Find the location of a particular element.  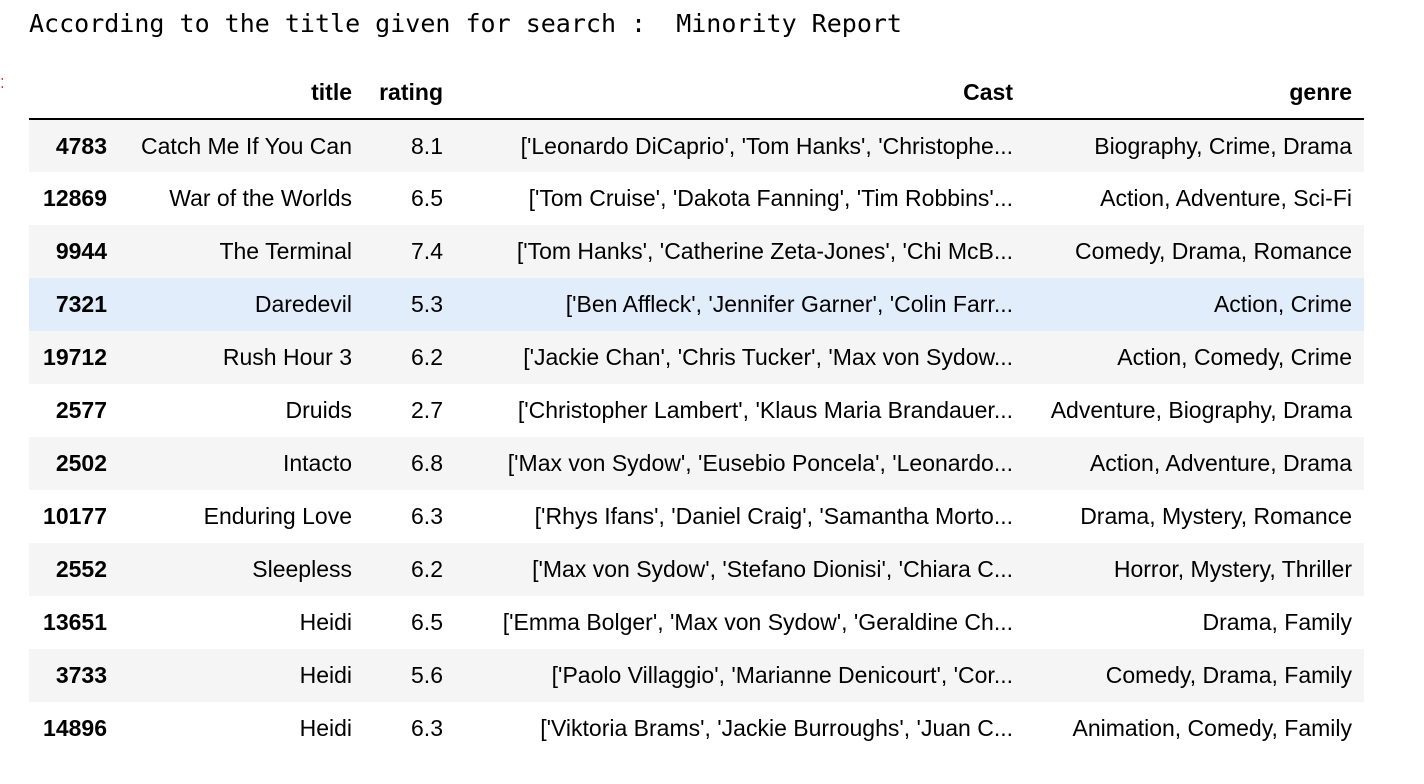

cell-genre: Drama, Family is located at coordinates (1277, 622).